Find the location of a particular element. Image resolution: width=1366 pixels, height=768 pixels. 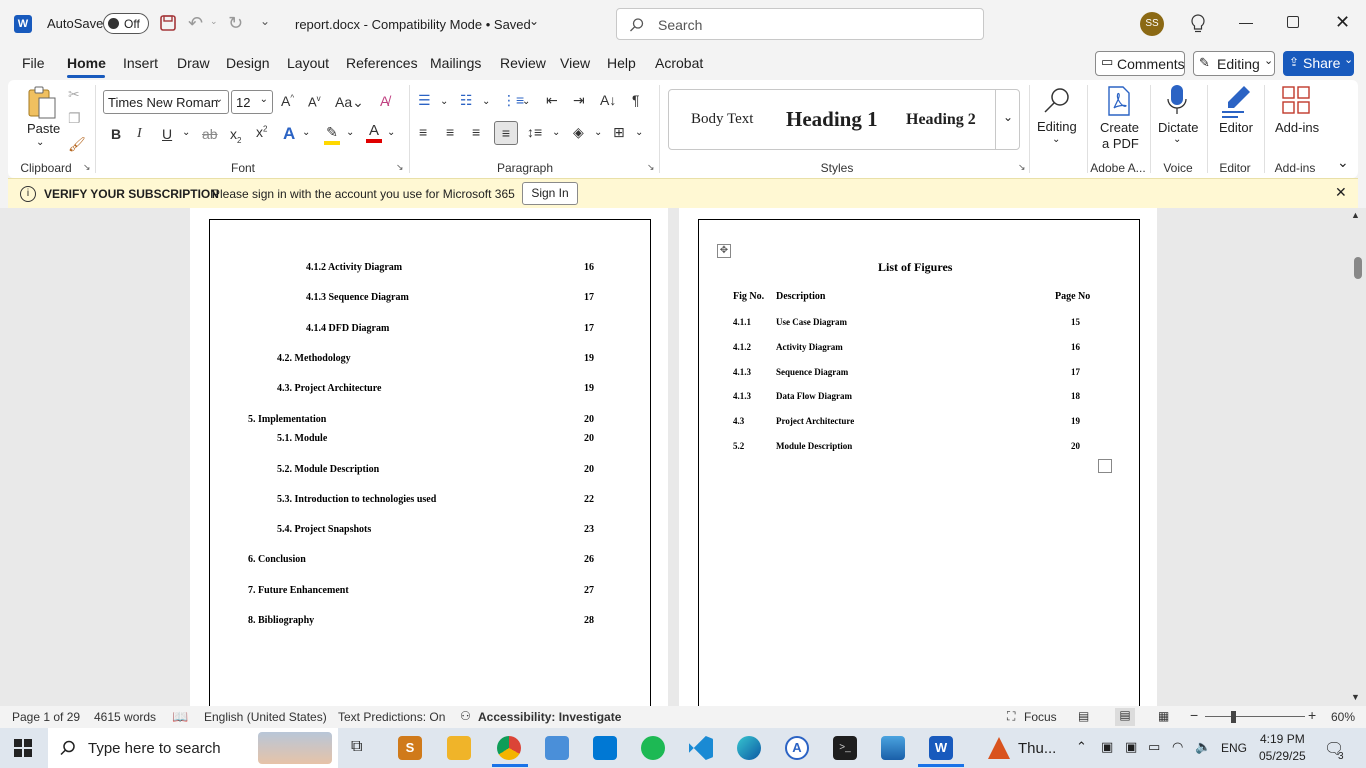

word-count: 4615 words is located at coordinates (125, 717).